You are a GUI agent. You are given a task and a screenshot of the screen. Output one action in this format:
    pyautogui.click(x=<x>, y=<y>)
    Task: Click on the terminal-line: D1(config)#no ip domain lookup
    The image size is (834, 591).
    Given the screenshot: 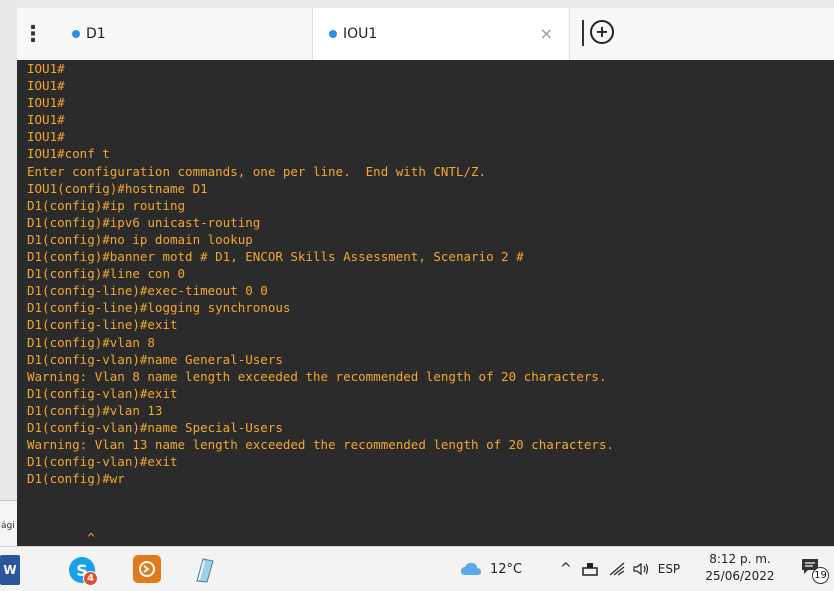 What is the action you would take?
    pyautogui.click(x=140, y=239)
    